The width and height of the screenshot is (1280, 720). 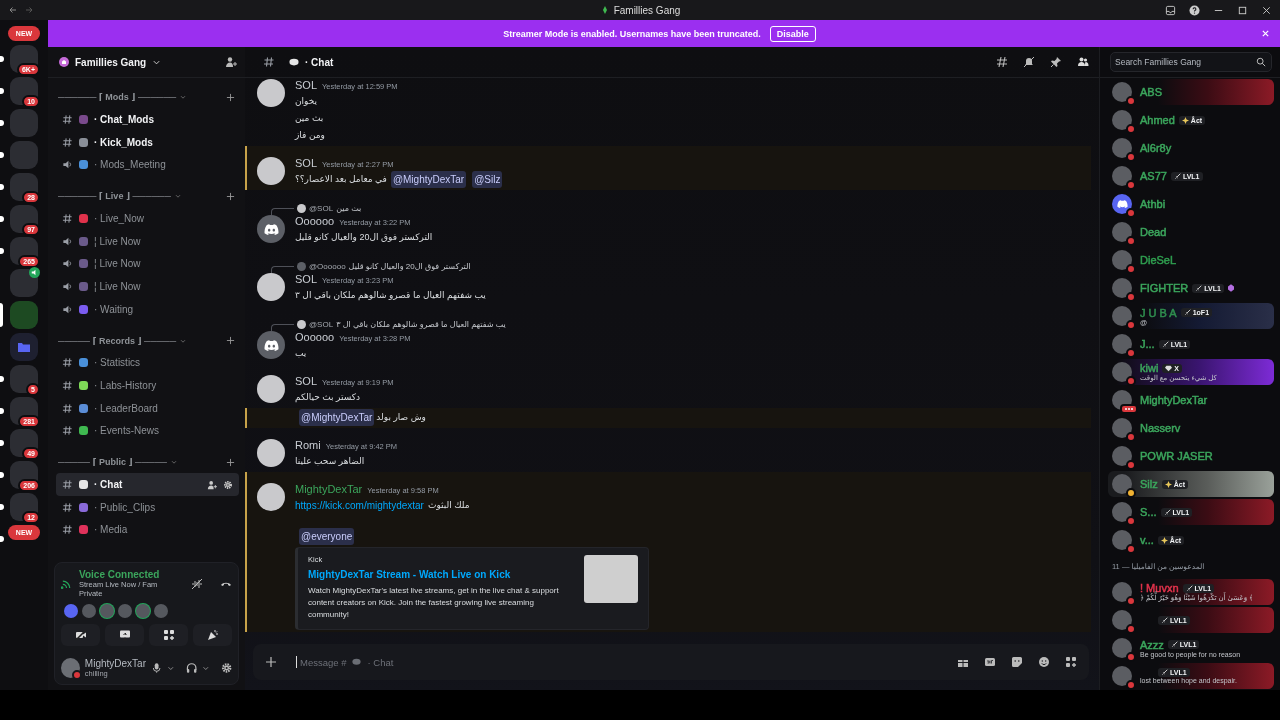 I want to click on server-menu: Famillies Gang, so click(x=142, y=62).